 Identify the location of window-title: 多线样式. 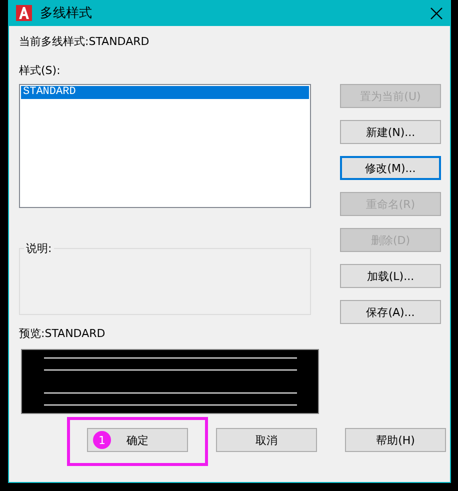
(66, 13).